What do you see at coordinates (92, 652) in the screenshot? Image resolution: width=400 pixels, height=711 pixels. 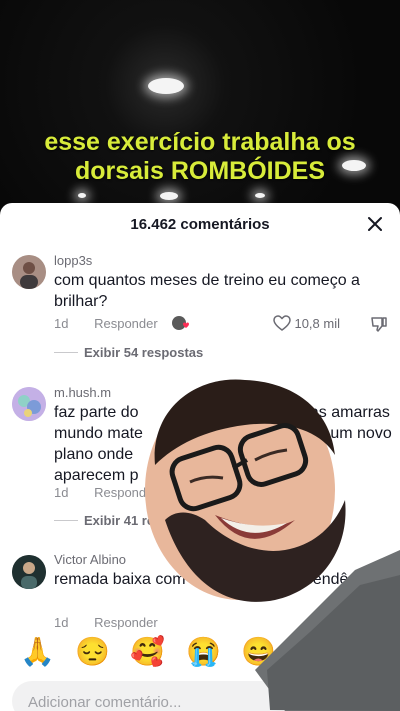 I see `emoji-button: 😔` at bounding box center [92, 652].